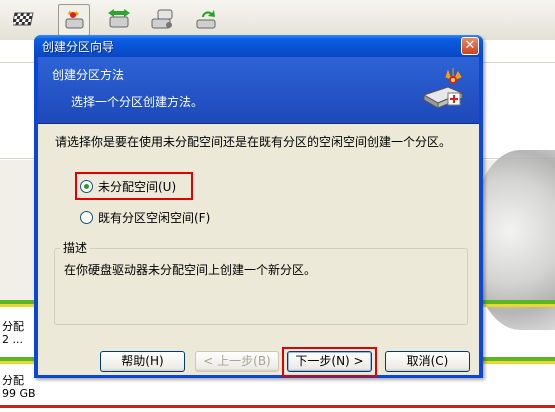  Describe the element at coordinates (258, 46) in the screenshot. I see `dialog-titlebar: 创建分区向导 ✕` at that location.